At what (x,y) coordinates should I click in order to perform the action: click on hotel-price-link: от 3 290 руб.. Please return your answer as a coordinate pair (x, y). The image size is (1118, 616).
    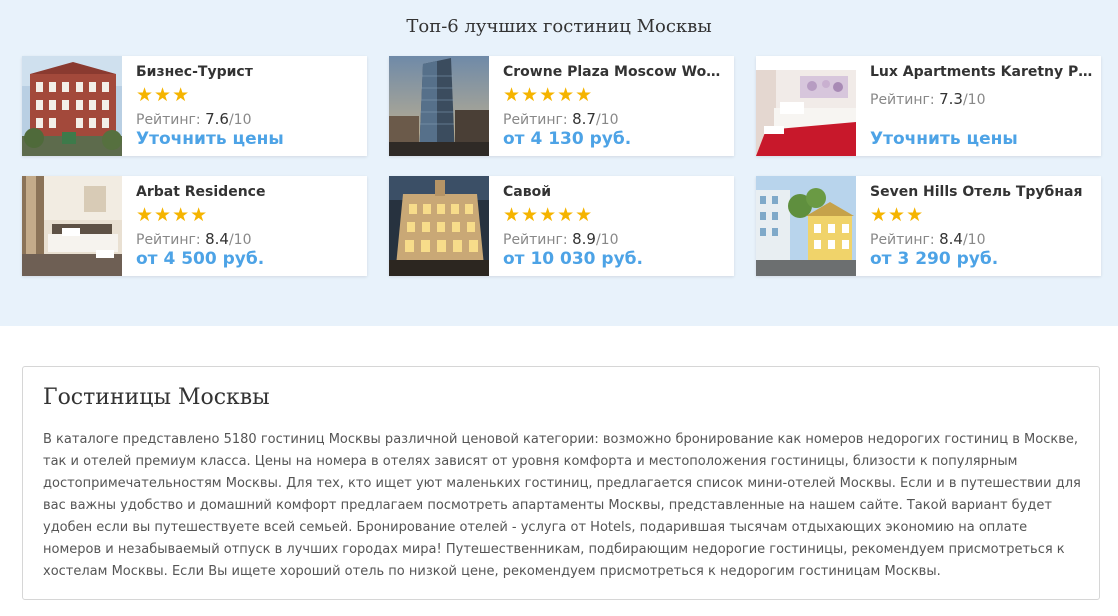
    Looking at the image, I should click on (934, 259).